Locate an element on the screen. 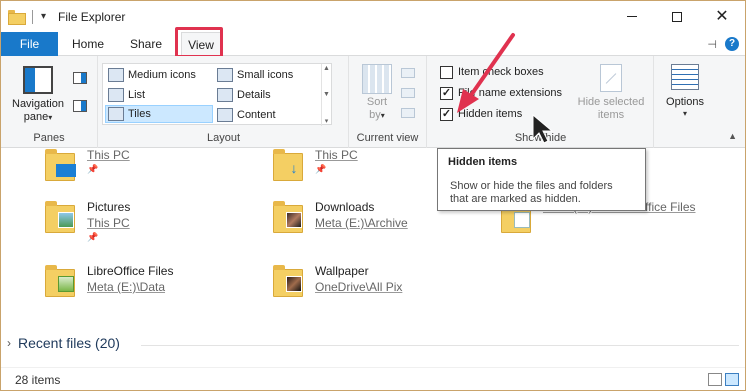 The height and width of the screenshot is (391, 746). layout-item-label: Small icons is located at coordinates (265, 75).